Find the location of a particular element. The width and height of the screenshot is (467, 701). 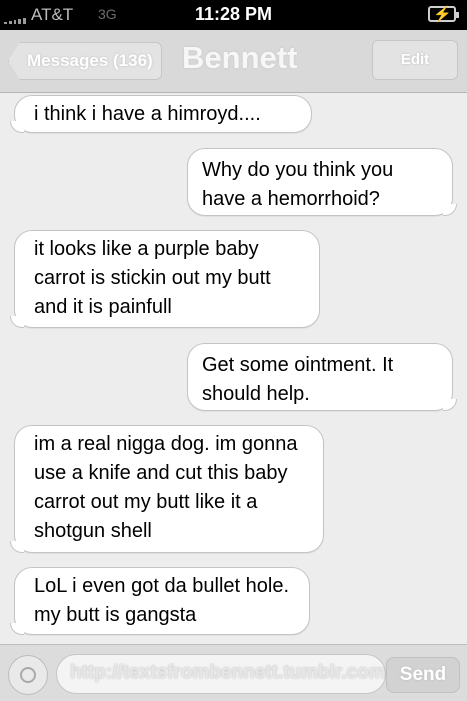

outgoing-message-bubble: Get some ointment. It should help. is located at coordinates (322, 377).